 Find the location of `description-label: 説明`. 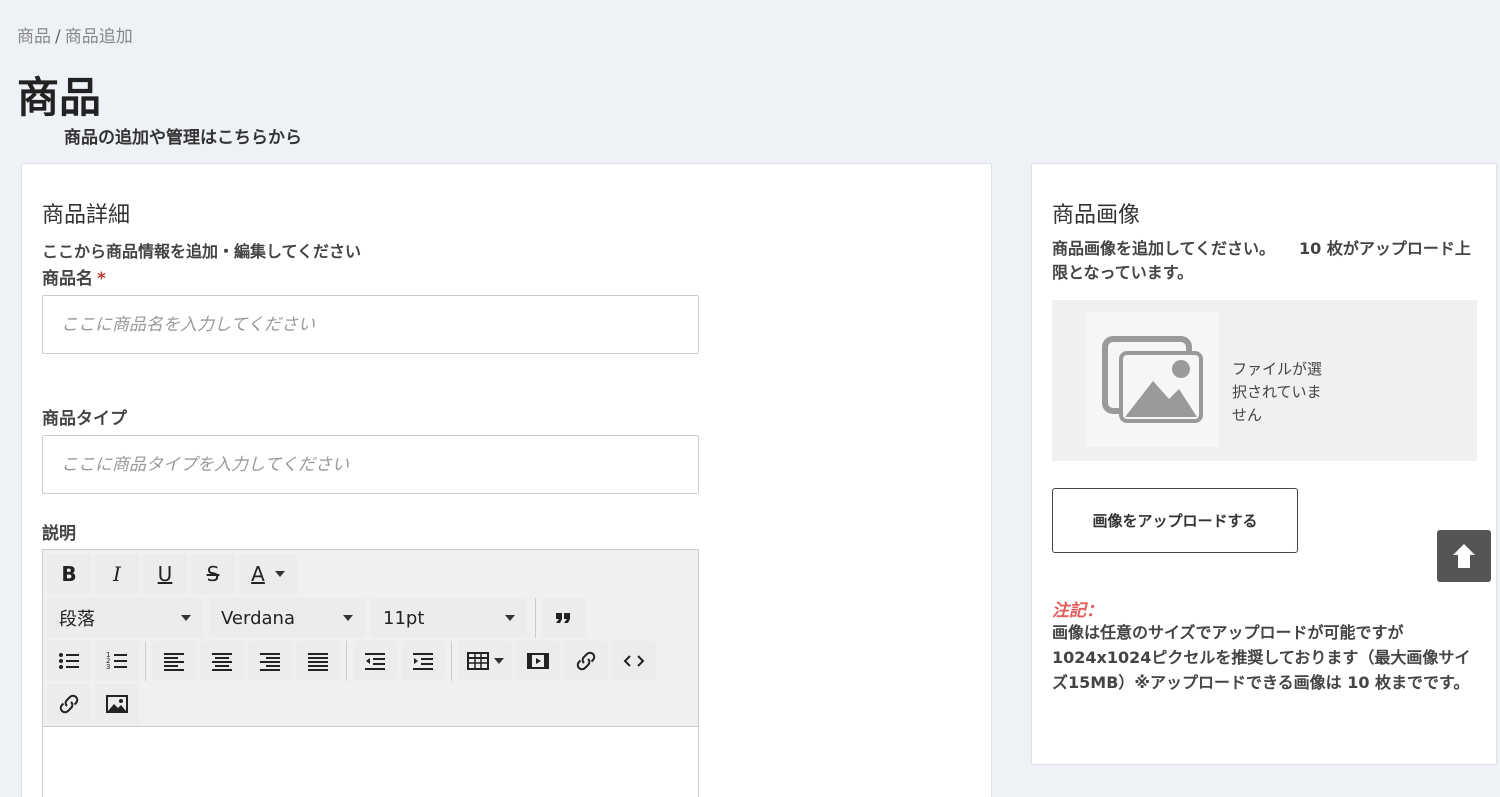

description-label: 説明 is located at coordinates (59, 534).